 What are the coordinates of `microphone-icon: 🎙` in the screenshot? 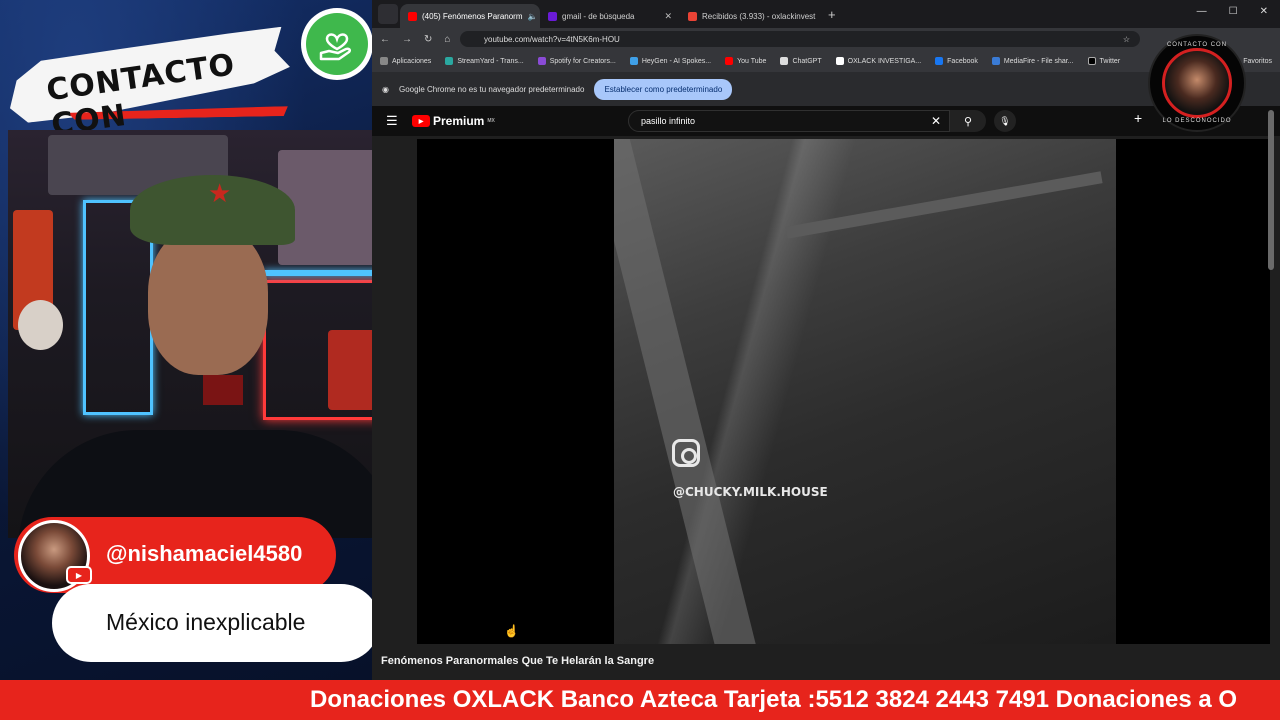 It's located at (1005, 121).